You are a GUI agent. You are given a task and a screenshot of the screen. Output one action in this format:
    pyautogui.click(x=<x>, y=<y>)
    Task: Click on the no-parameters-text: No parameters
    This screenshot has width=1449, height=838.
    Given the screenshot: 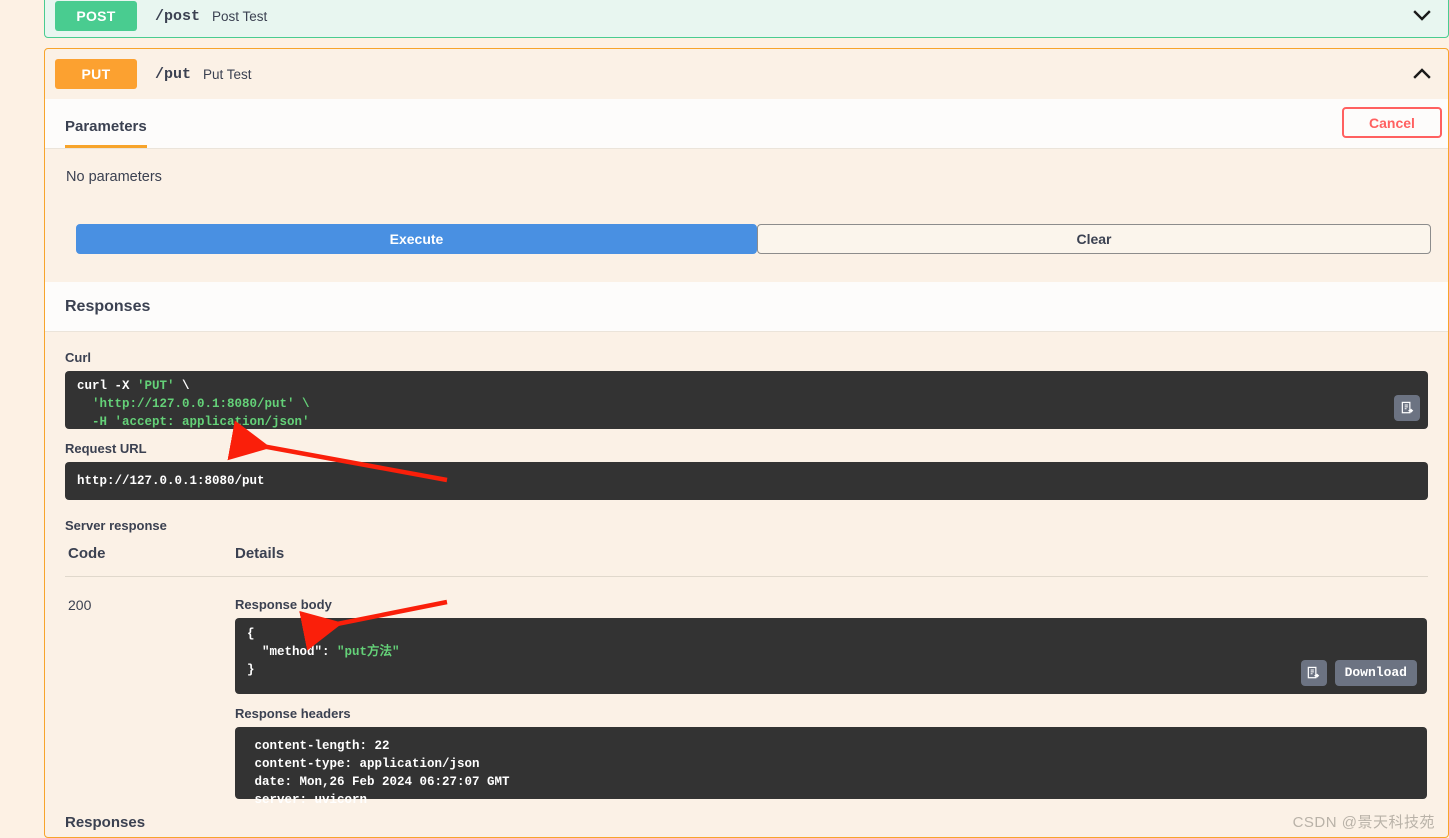 What is the action you would take?
    pyautogui.click(x=114, y=177)
    